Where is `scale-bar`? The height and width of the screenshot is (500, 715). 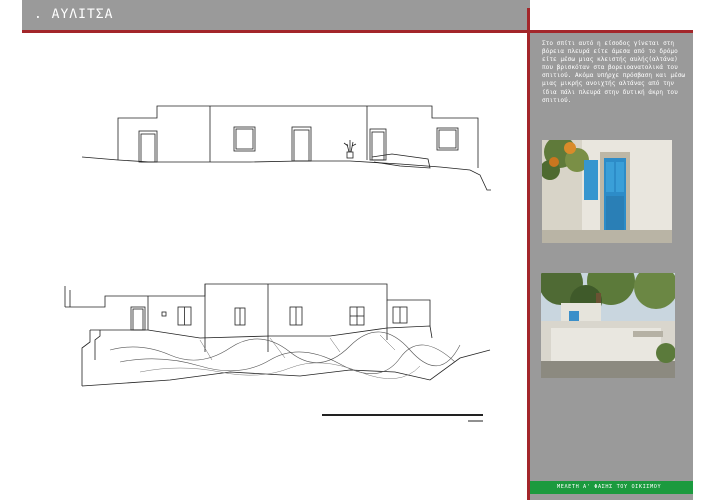
scale-bar is located at coordinates (402, 418).